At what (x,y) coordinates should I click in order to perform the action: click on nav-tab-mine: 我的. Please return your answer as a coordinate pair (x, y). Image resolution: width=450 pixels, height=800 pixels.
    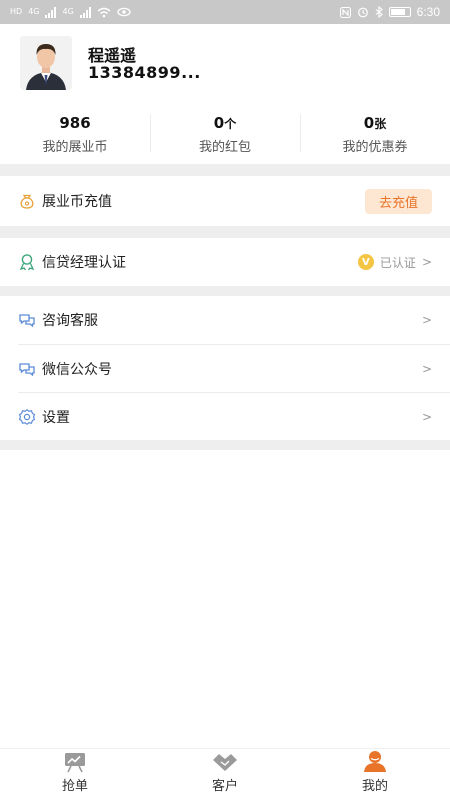
    Looking at the image, I should click on (375, 774).